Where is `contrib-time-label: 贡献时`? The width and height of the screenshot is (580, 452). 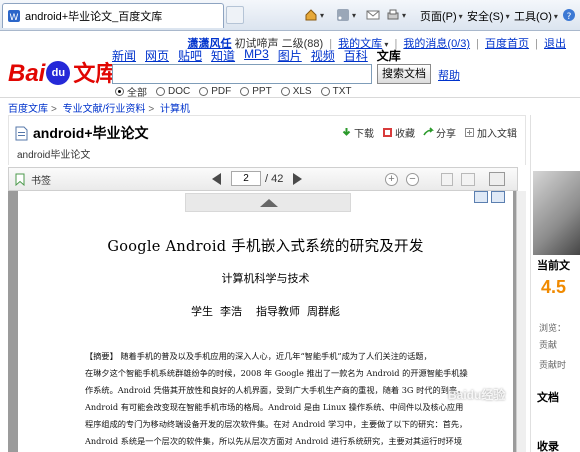
contrib-time-label: 贡献时 is located at coordinates (553, 365).